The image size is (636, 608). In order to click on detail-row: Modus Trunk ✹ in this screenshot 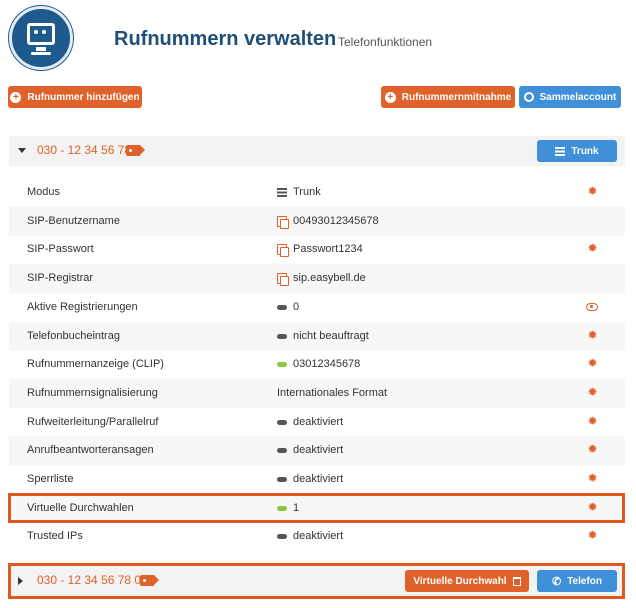, I will do `click(317, 192)`.